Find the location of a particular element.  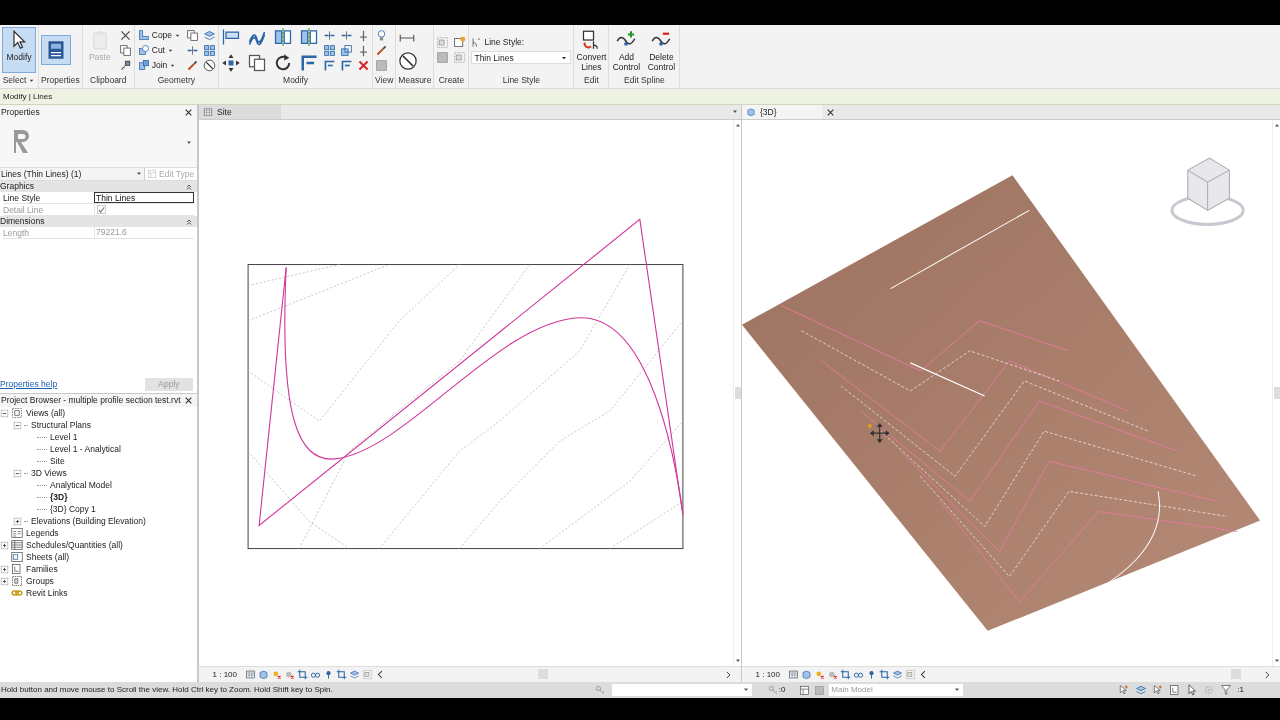

tool-button: Join is located at coordinates (159, 65).